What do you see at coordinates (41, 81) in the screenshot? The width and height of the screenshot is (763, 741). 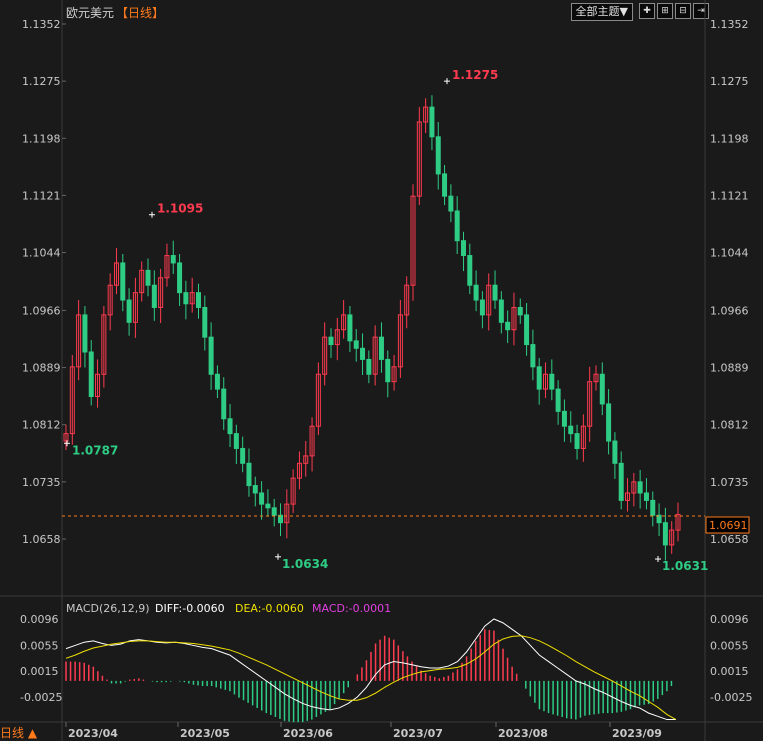 I see `price-tick-left: 1.1275` at bounding box center [41, 81].